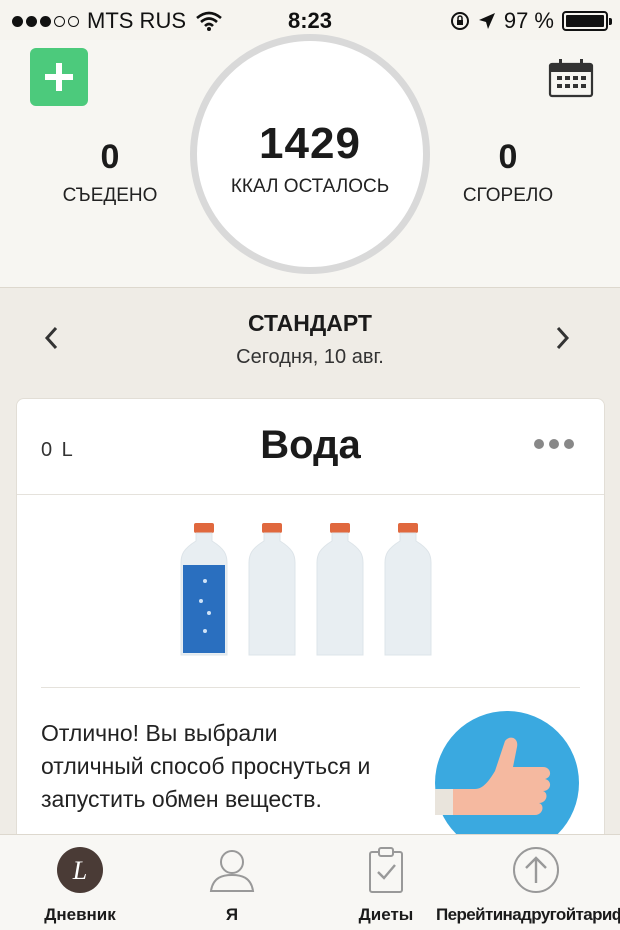  Describe the element at coordinates (204, 589) in the screenshot. I see `water-bottle-filled` at that location.